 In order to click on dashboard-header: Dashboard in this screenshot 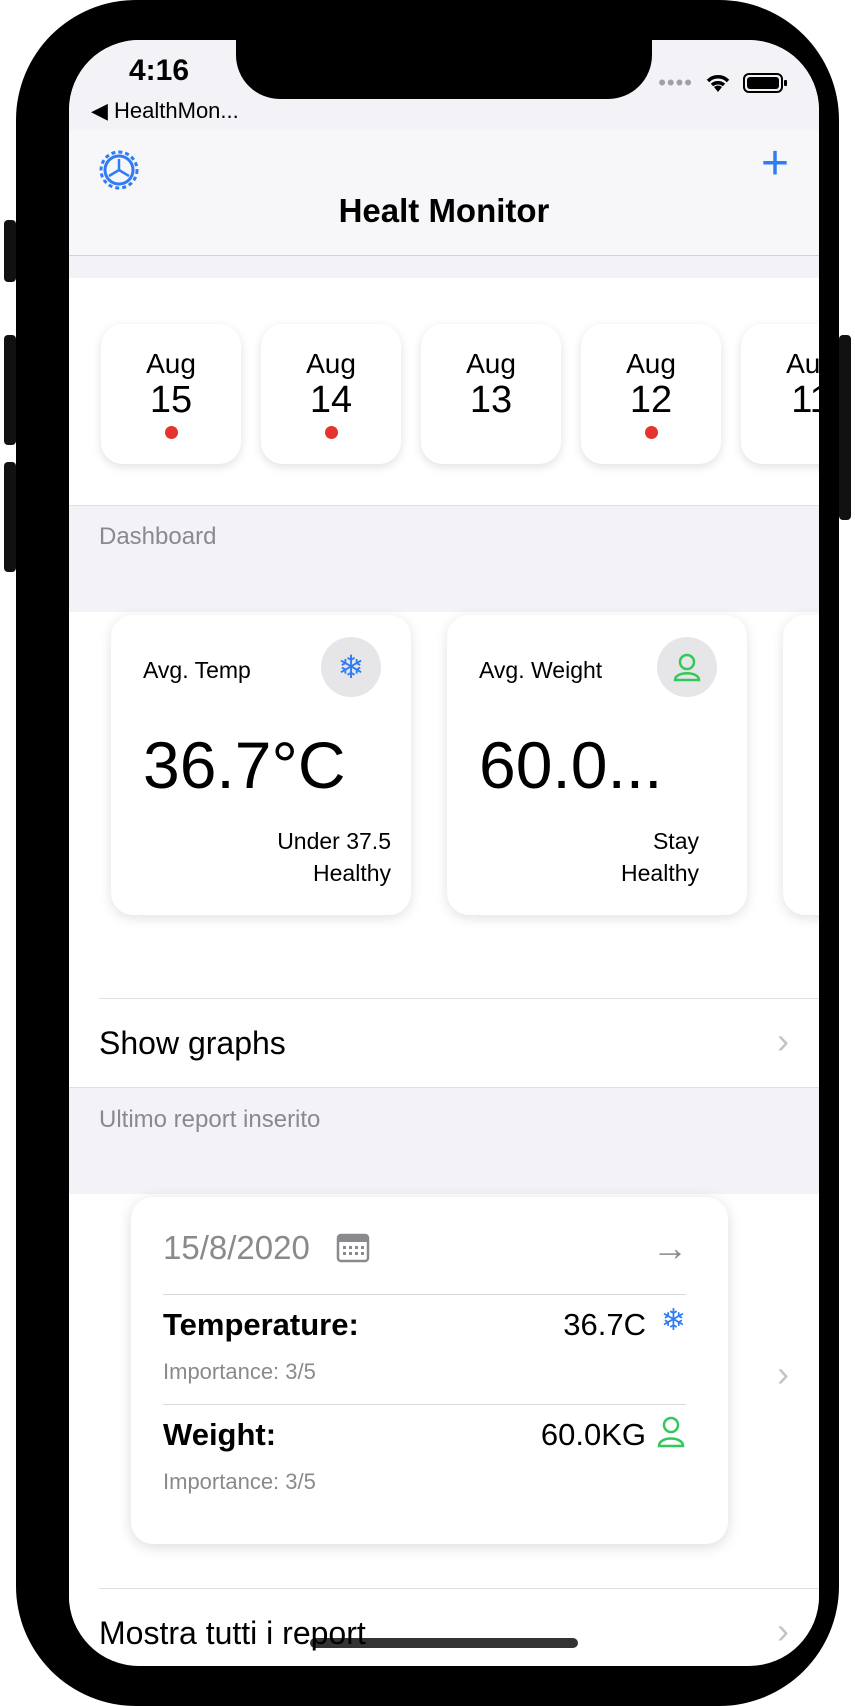, I will do `click(158, 536)`.